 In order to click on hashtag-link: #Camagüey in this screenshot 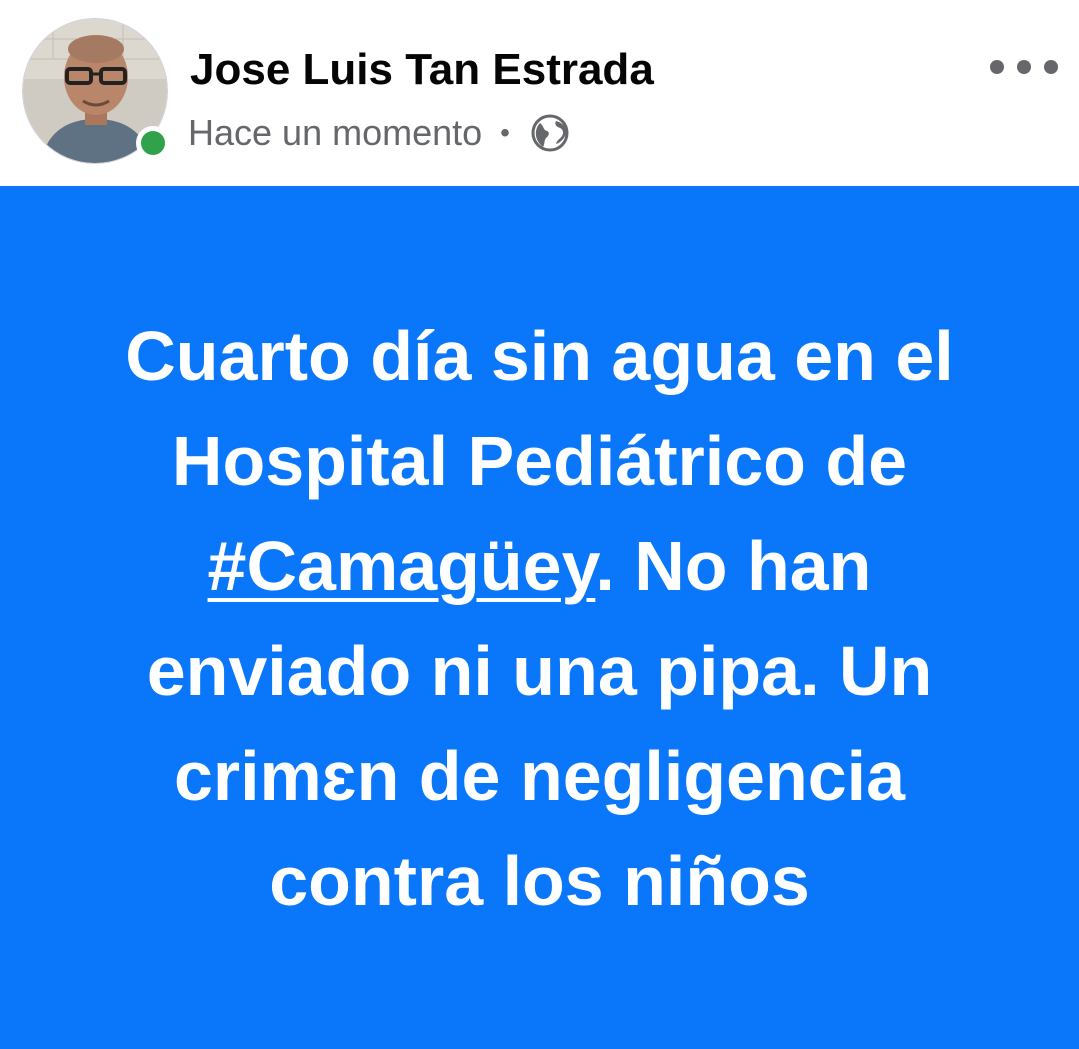, I will do `click(402, 566)`.